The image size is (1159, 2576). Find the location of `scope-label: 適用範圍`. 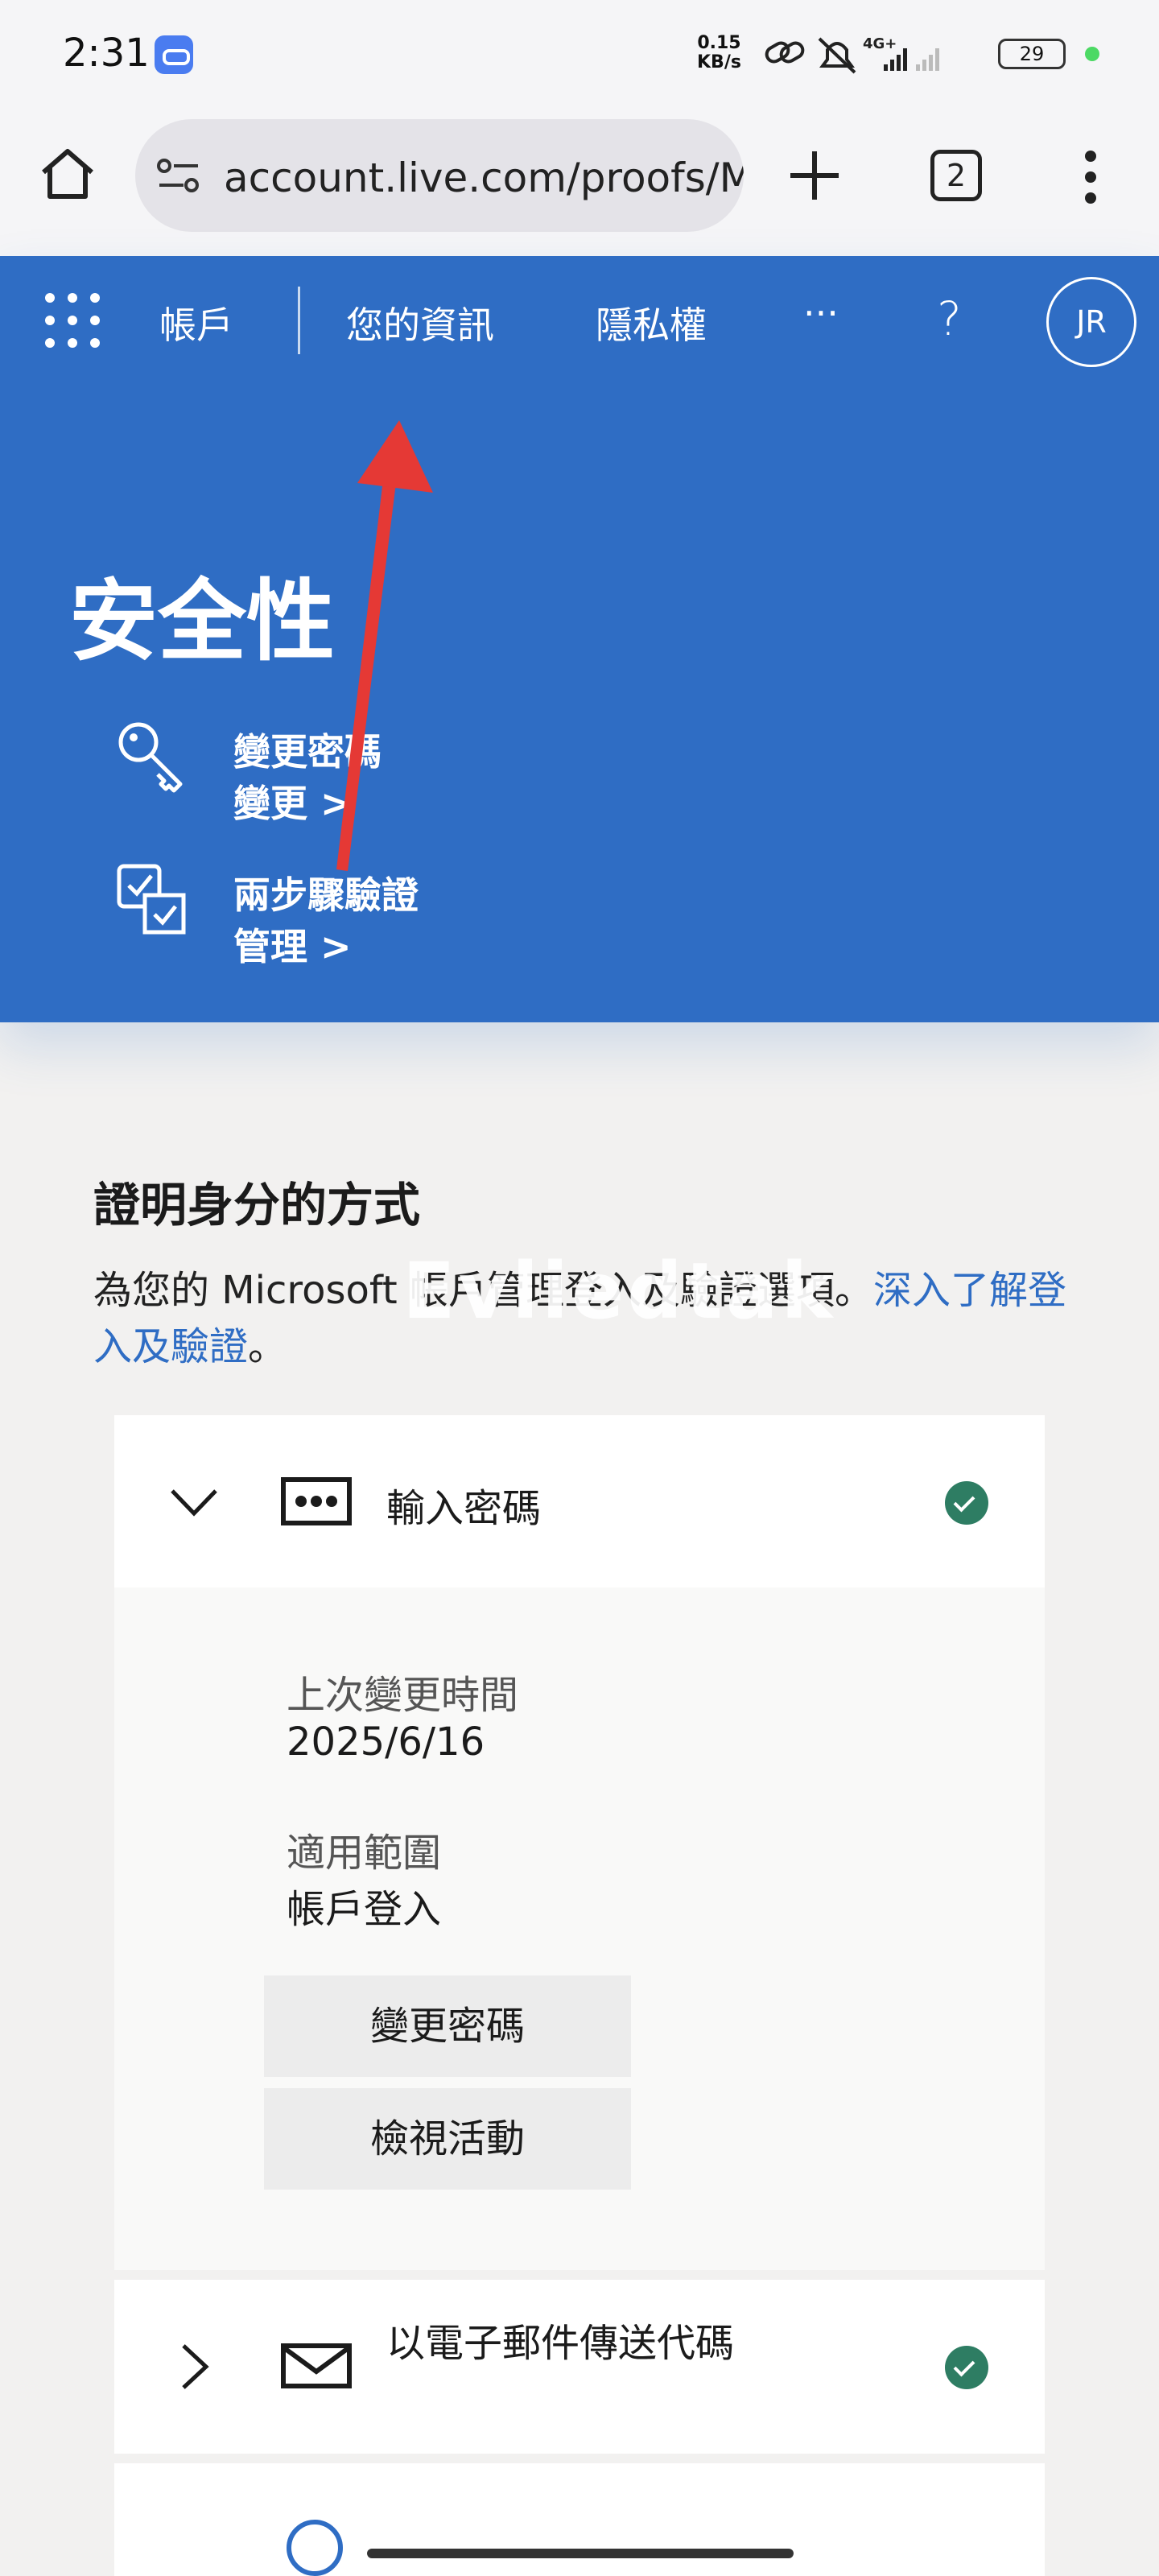

scope-label: 適用範圍 is located at coordinates (364, 1853).